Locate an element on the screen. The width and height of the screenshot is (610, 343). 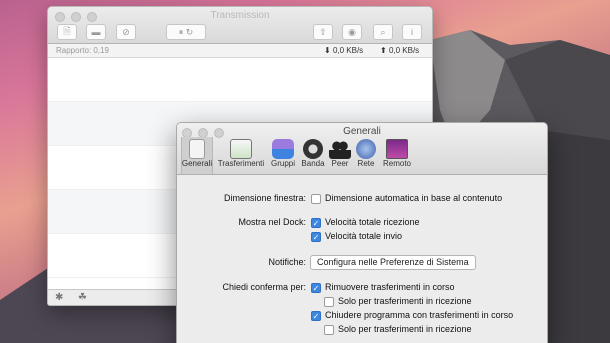
tab-label: Rete is located at coordinates (366, 163).